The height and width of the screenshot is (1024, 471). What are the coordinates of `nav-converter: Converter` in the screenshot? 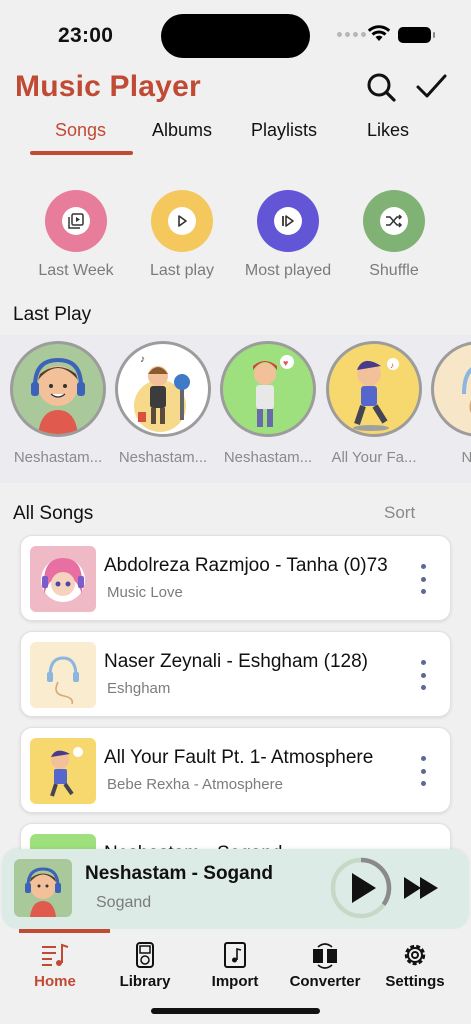 It's located at (325, 965).